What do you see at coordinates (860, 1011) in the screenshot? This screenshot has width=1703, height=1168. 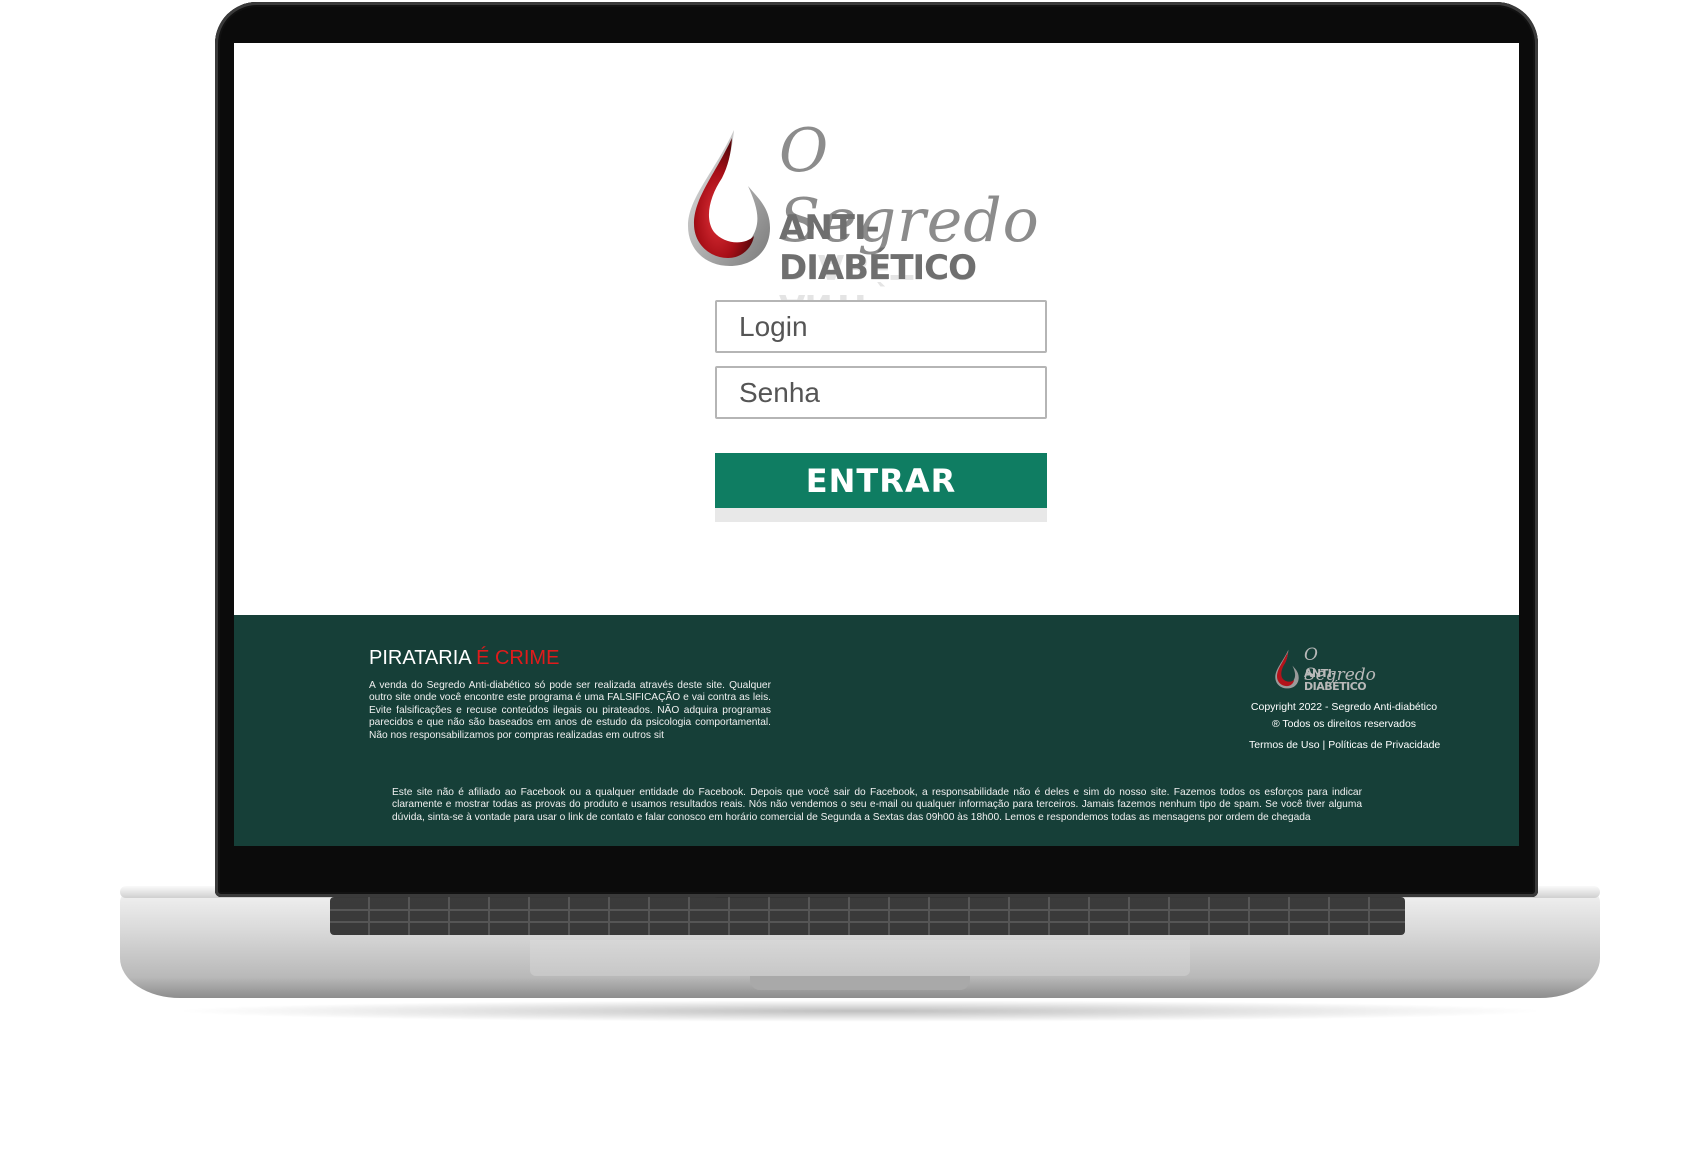 I see `laptop-shadow` at bounding box center [860, 1011].